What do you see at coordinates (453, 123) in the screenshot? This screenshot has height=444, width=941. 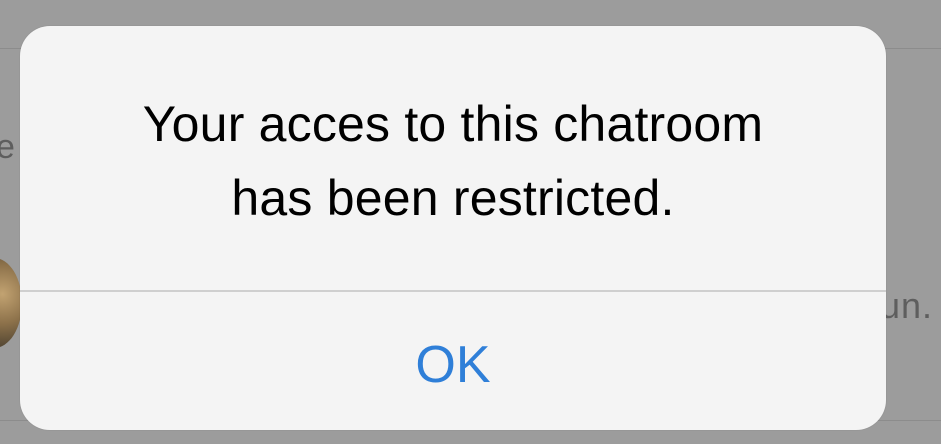 I see `alert-message-line1: Your acces to this chatroom` at bounding box center [453, 123].